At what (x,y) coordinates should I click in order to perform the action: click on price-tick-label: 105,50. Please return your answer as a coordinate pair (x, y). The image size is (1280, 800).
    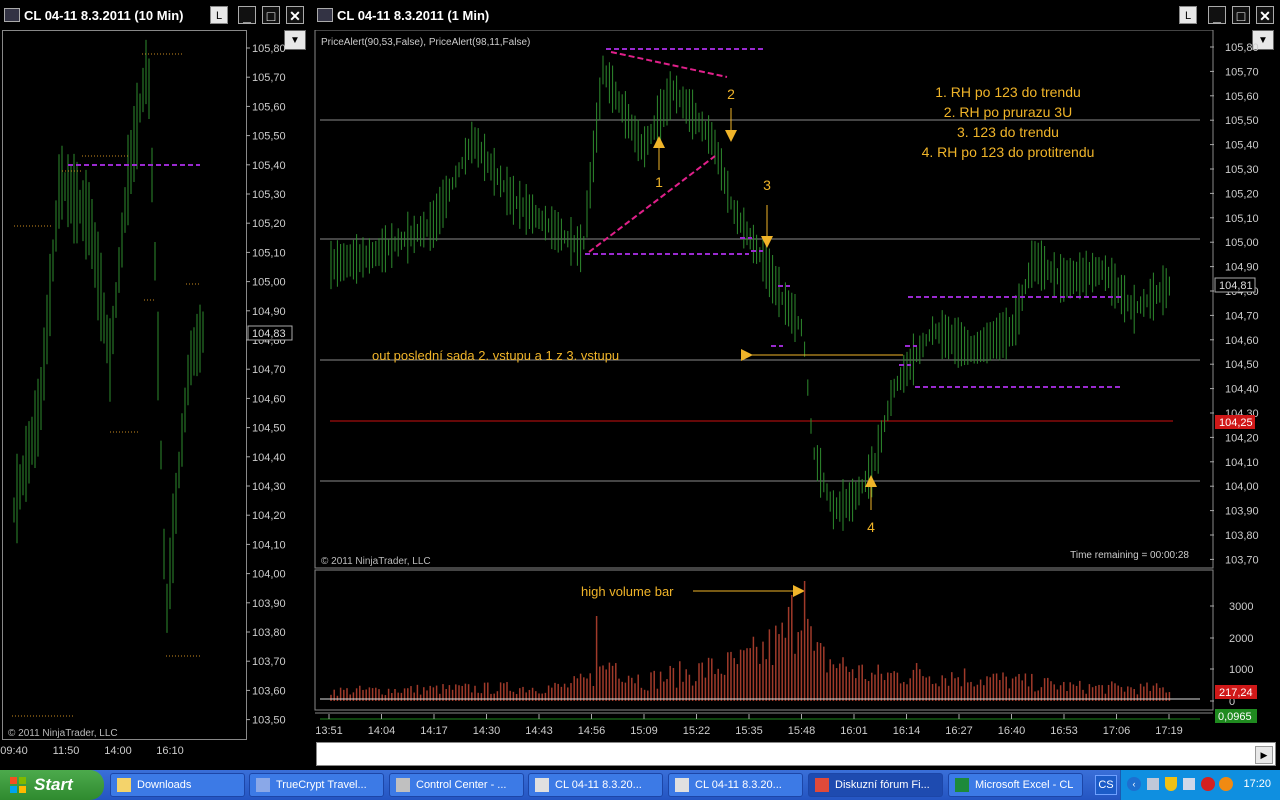
    Looking at the image, I should click on (1242, 121).